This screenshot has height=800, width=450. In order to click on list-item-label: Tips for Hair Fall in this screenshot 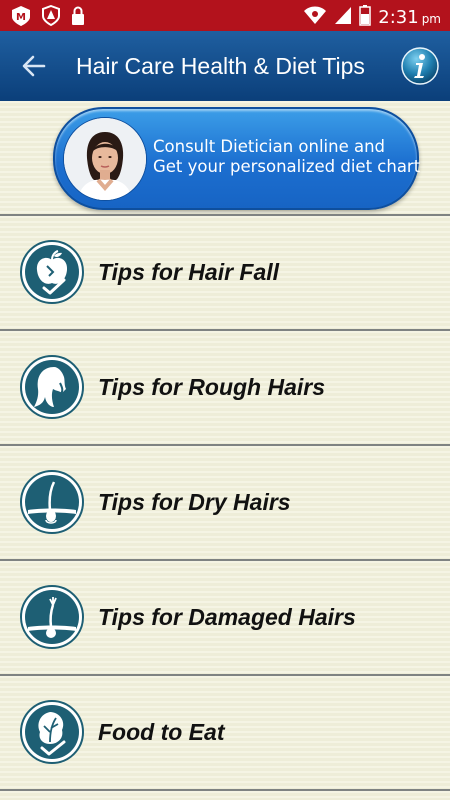, I will do `click(189, 272)`.